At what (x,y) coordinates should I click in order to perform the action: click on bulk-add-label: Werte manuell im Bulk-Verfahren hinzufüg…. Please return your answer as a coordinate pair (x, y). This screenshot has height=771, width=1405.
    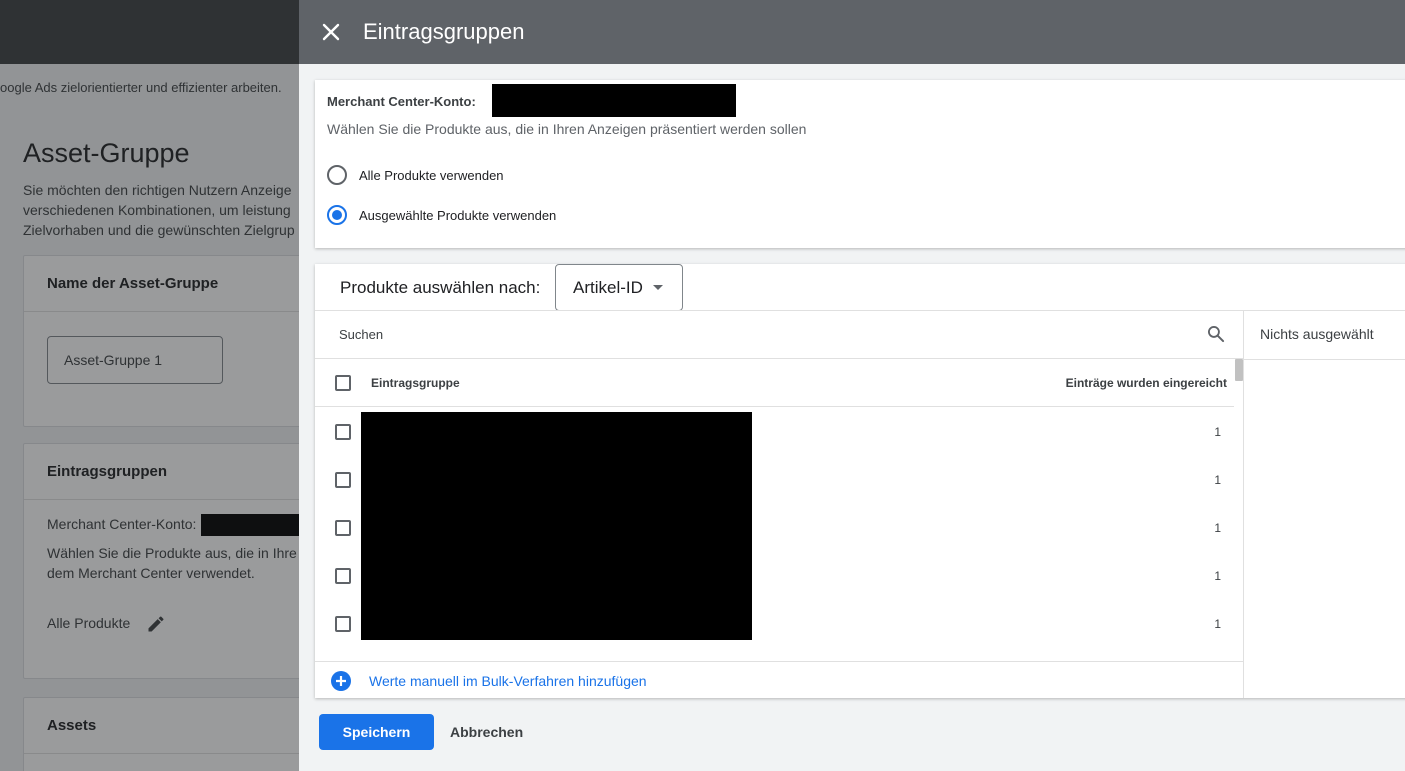
    Looking at the image, I should click on (508, 680).